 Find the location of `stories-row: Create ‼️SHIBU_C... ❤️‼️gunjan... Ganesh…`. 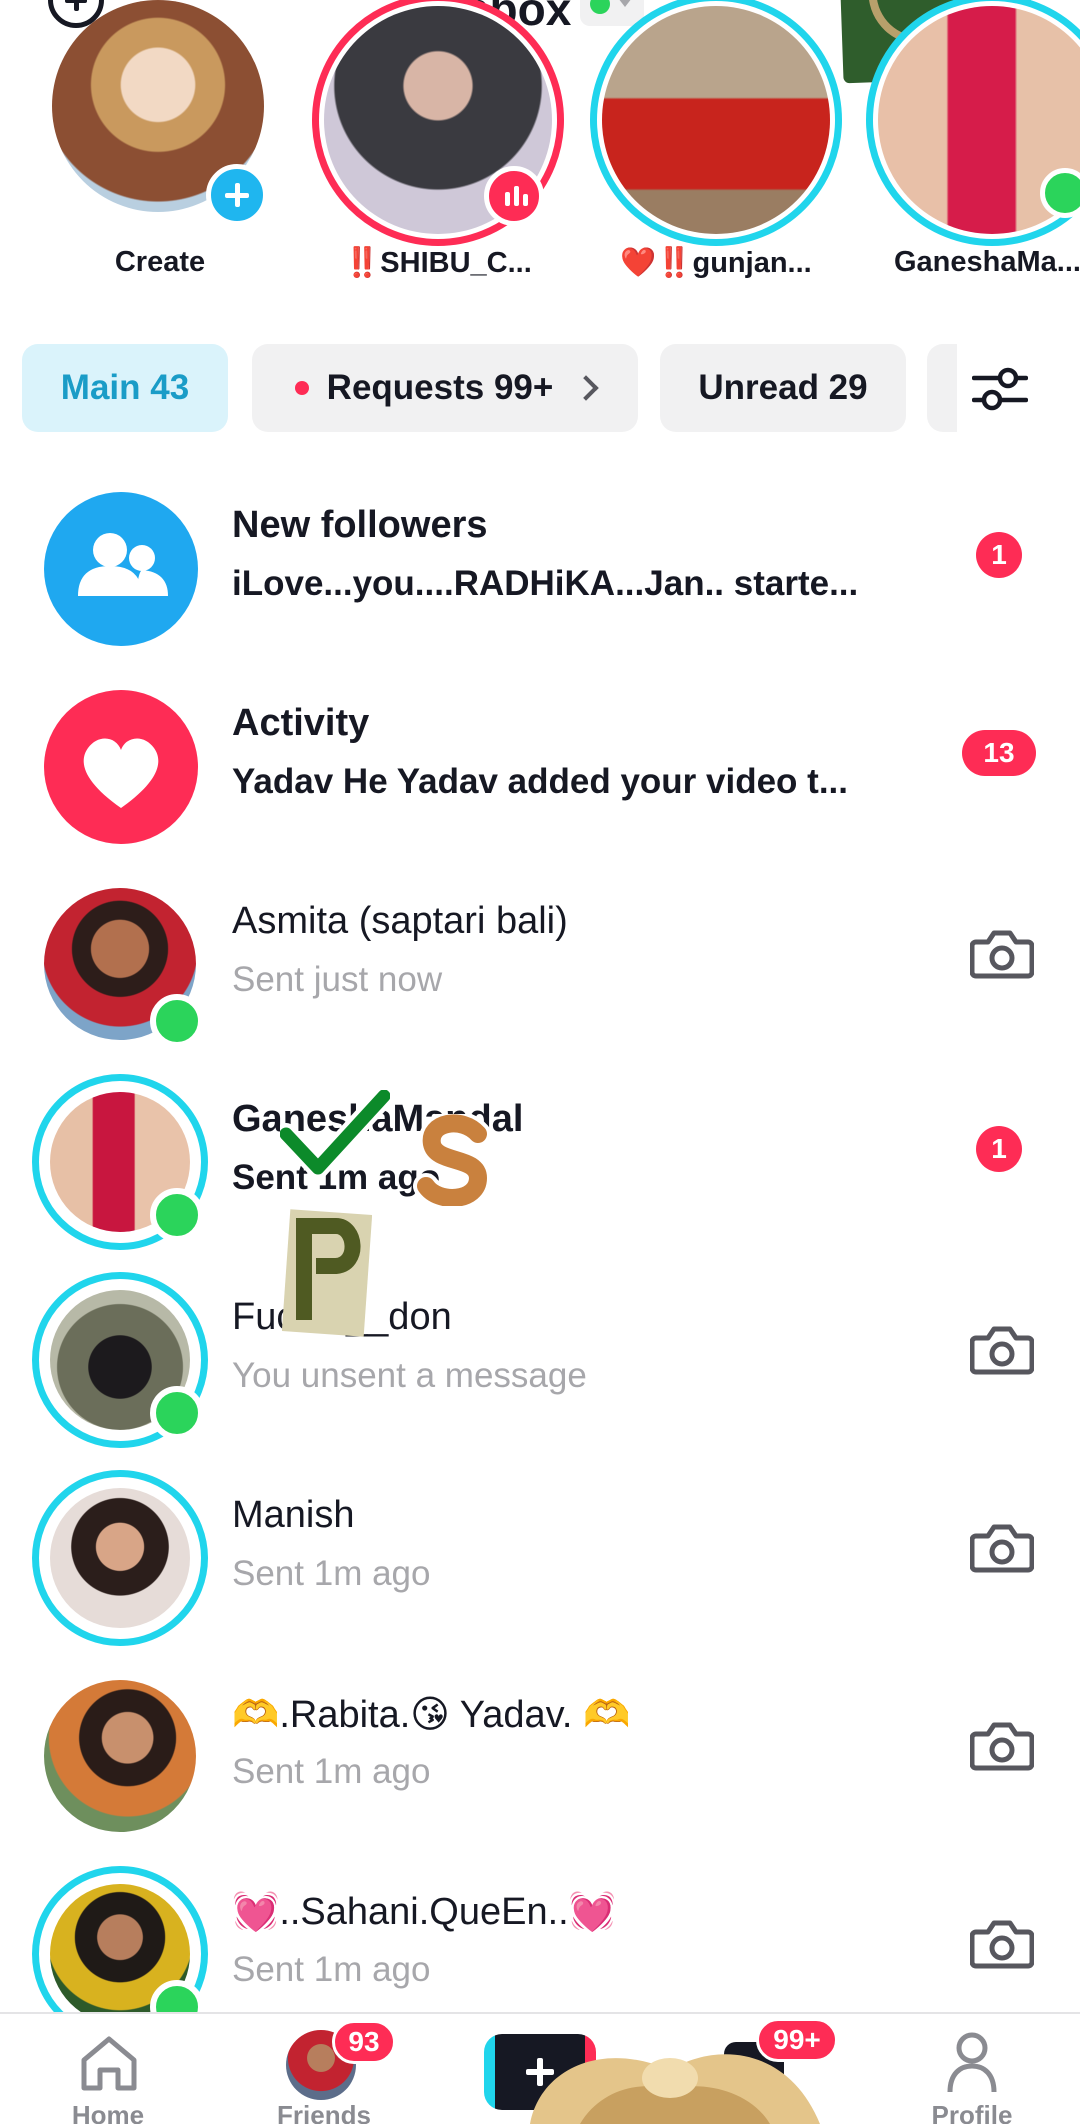

stories-row: Create ‼️SHIBU_C... ❤️‼️gunjan... Ganesh… is located at coordinates (540, 150).